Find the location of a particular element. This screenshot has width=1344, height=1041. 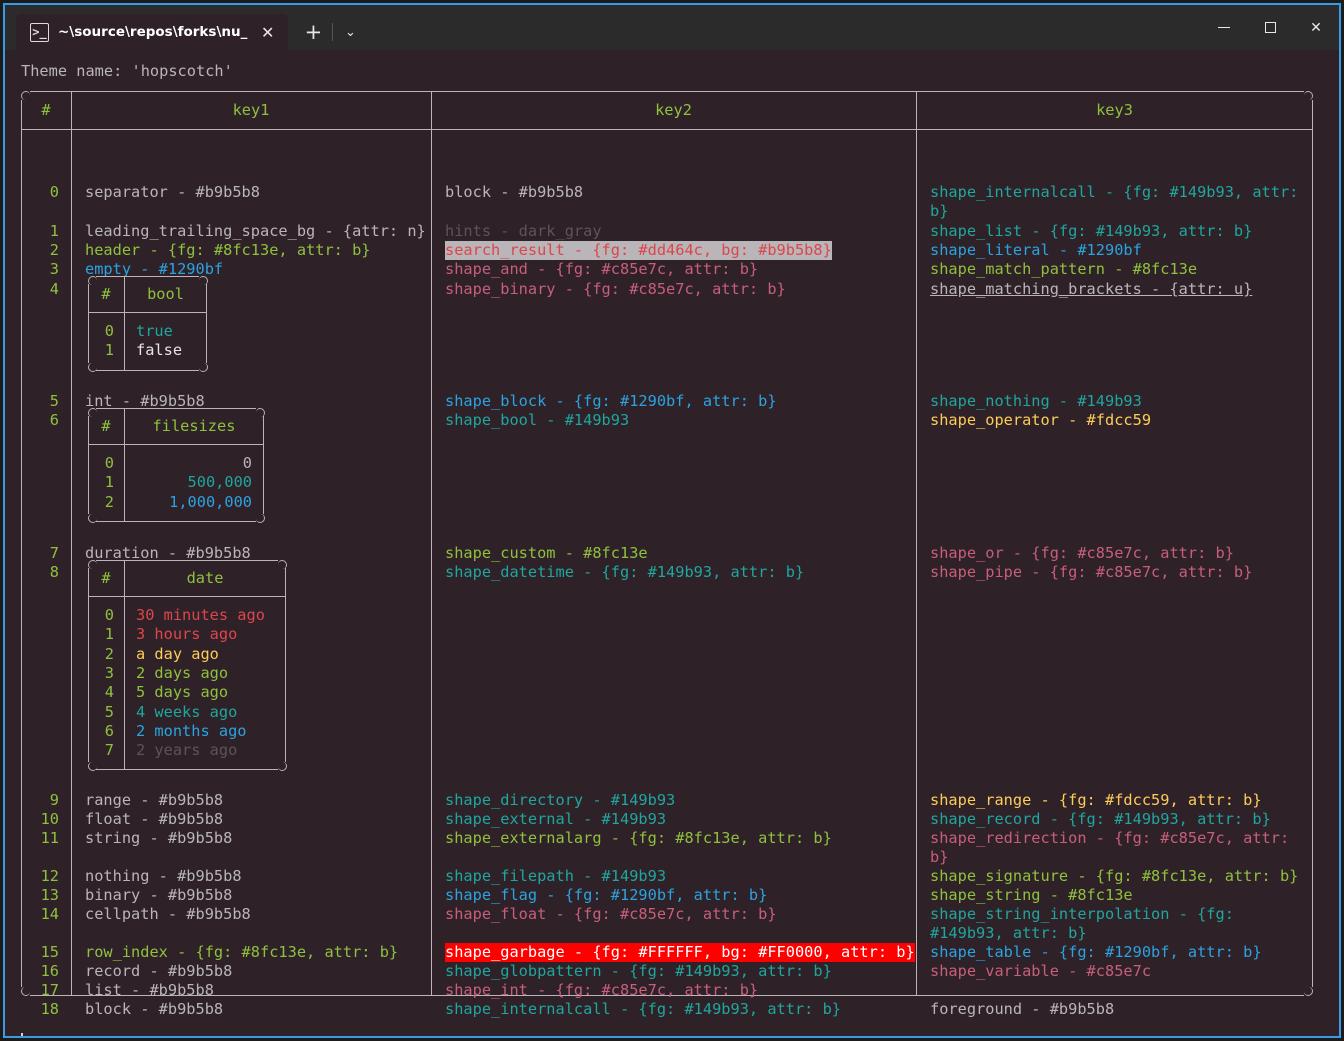

cell-key2: shape_int - {fg: #c85e7c, attr: b} is located at coordinates (602, 990).